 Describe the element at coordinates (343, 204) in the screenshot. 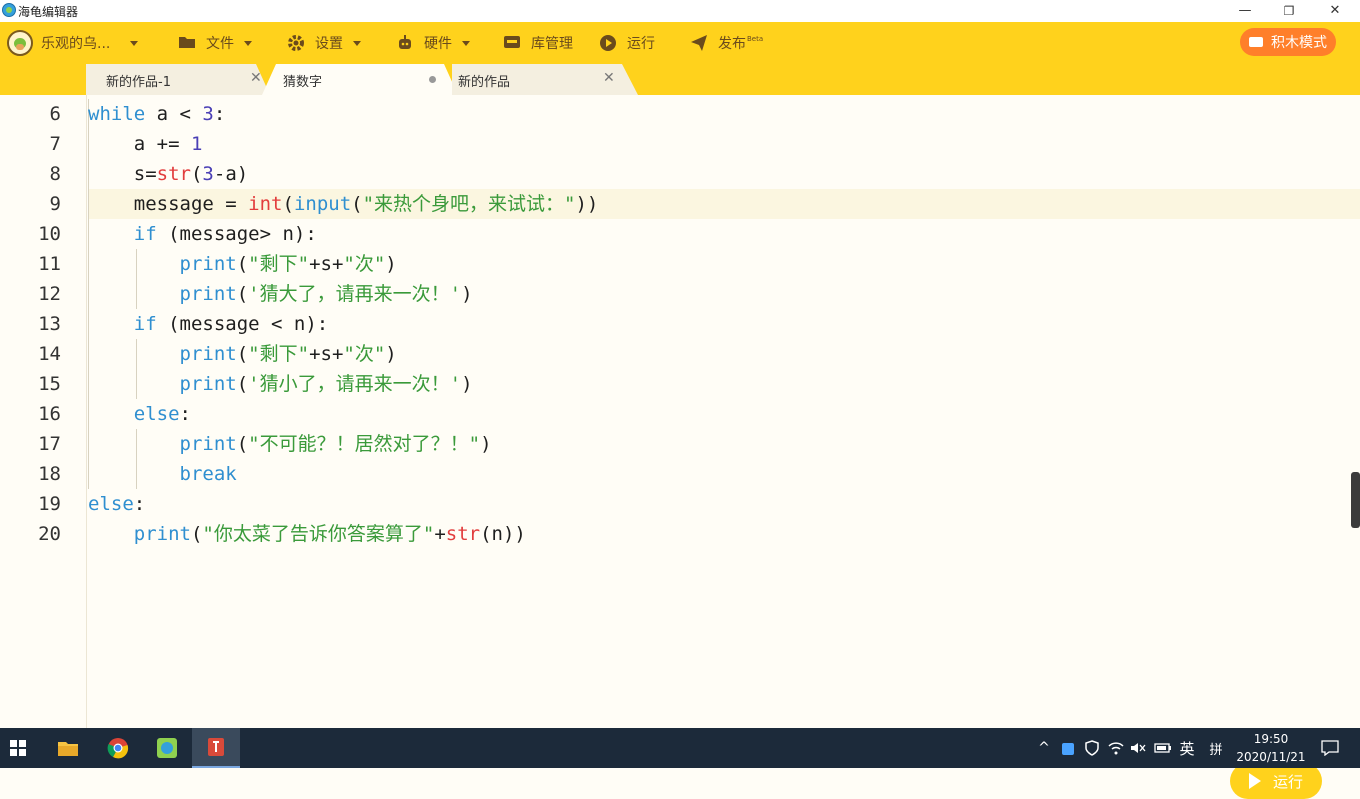

I see `code-line: message = int(input("来热个身吧，来试试："))` at that location.